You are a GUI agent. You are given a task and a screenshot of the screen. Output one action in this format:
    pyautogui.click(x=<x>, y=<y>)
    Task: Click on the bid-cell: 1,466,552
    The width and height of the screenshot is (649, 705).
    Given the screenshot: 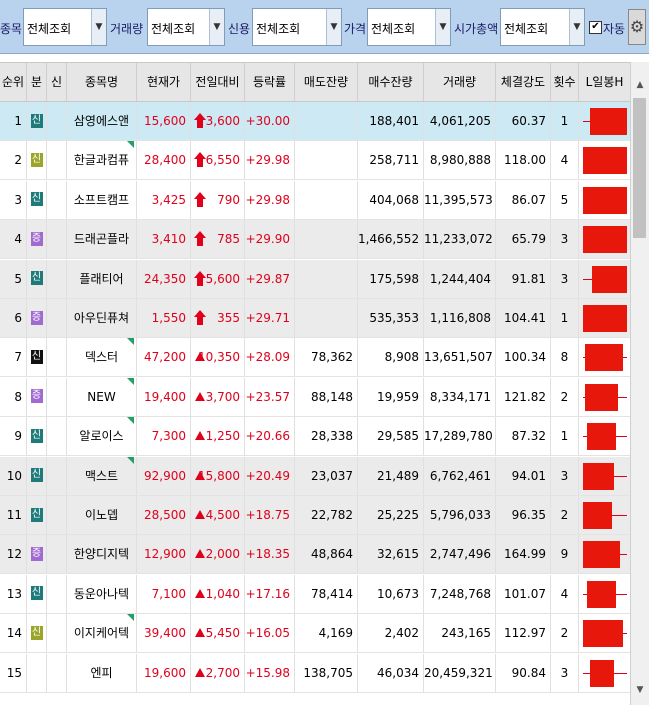 What is the action you would take?
    pyautogui.click(x=391, y=239)
    